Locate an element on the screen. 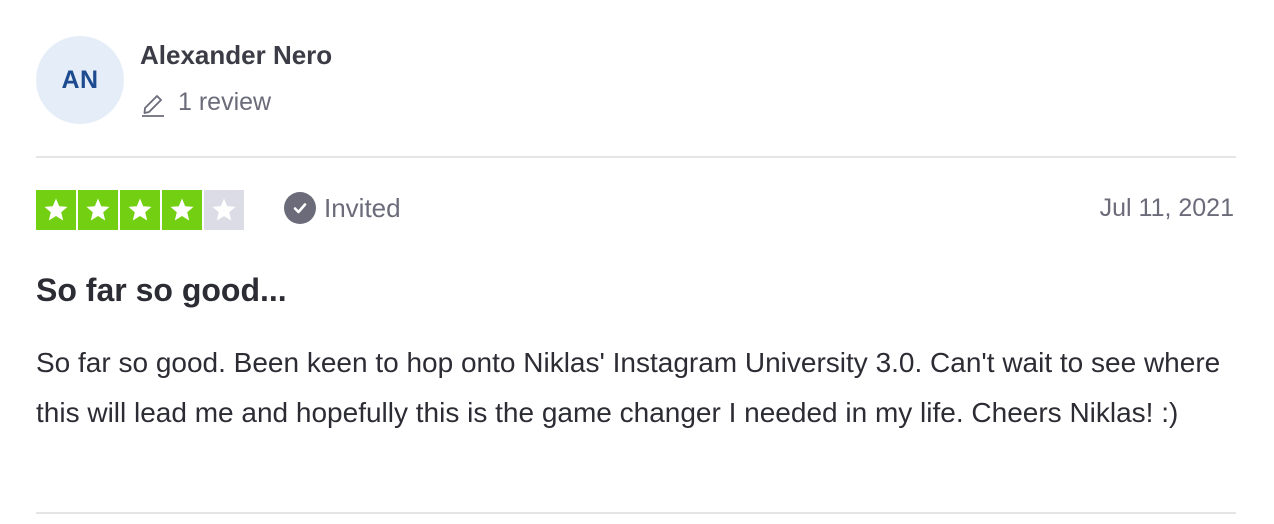  verification-label: Invited is located at coordinates (342, 208).